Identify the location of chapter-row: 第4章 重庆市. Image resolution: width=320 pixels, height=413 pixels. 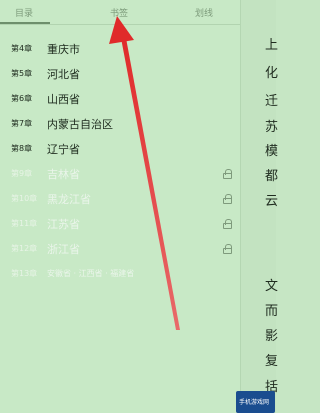
(120, 48).